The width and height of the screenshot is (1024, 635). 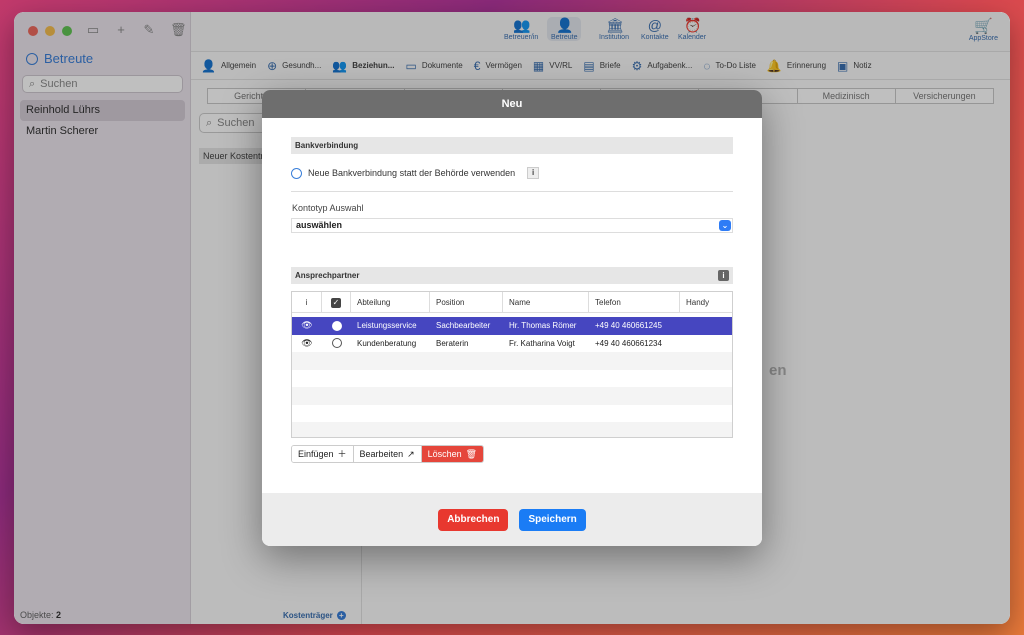 I want to click on edit-icon: ↗, so click(x=411, y=454).